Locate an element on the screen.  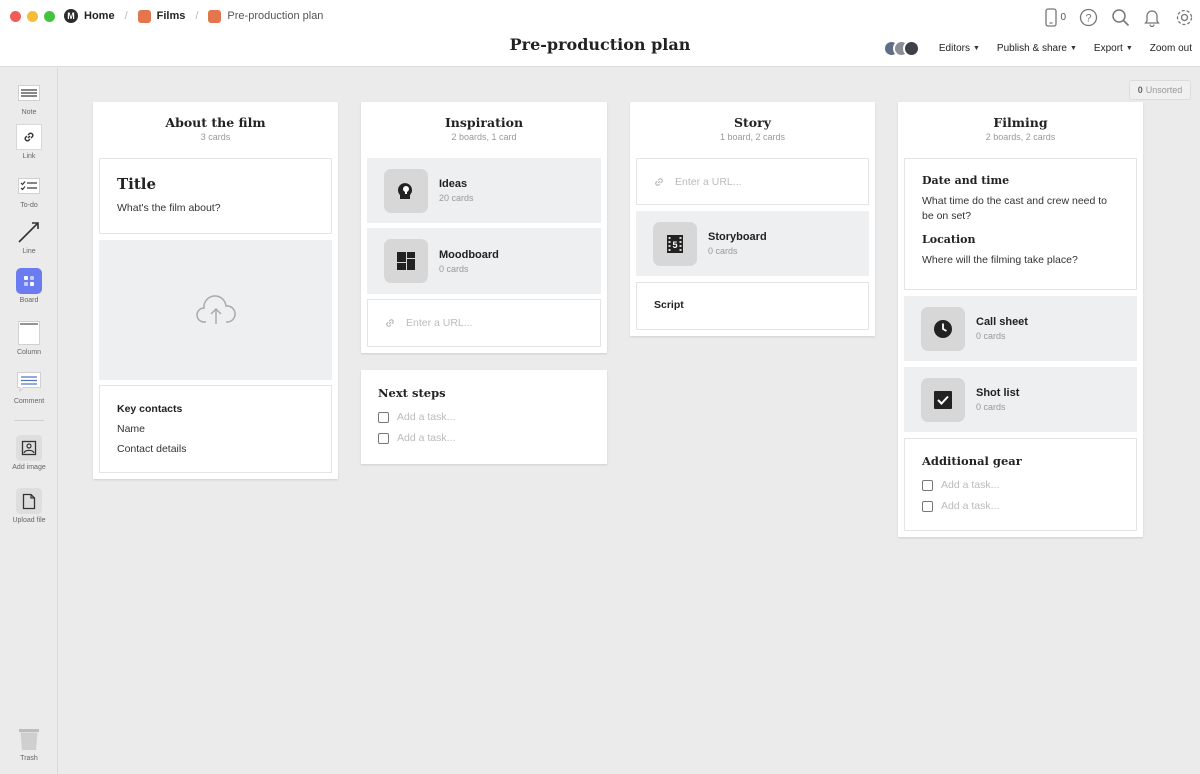
cloud-upload-icon is located at coordinates (215, 309).